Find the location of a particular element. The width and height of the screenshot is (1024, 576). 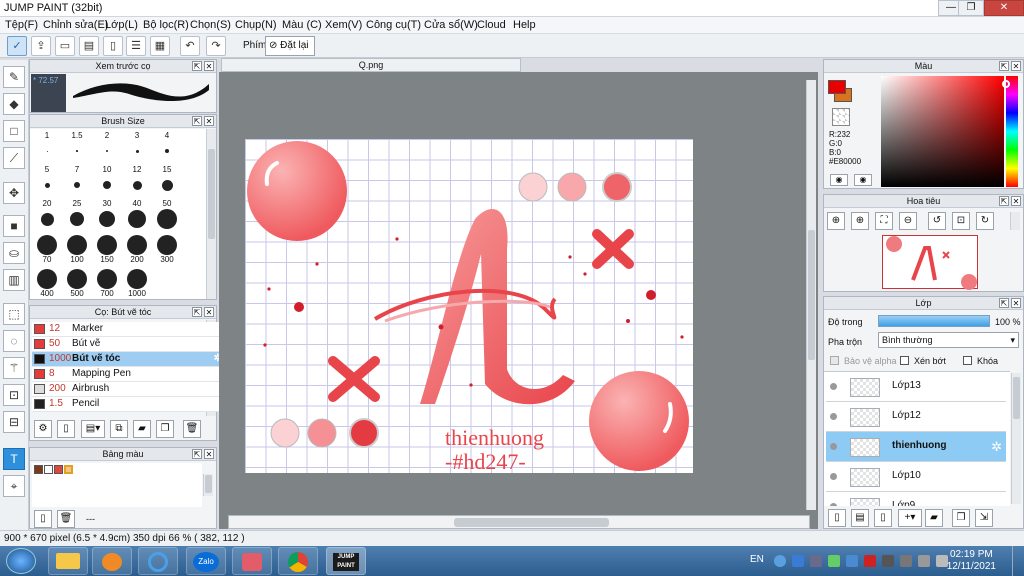

menu-select: Chọn(S) is located at coordinates (210, 25).